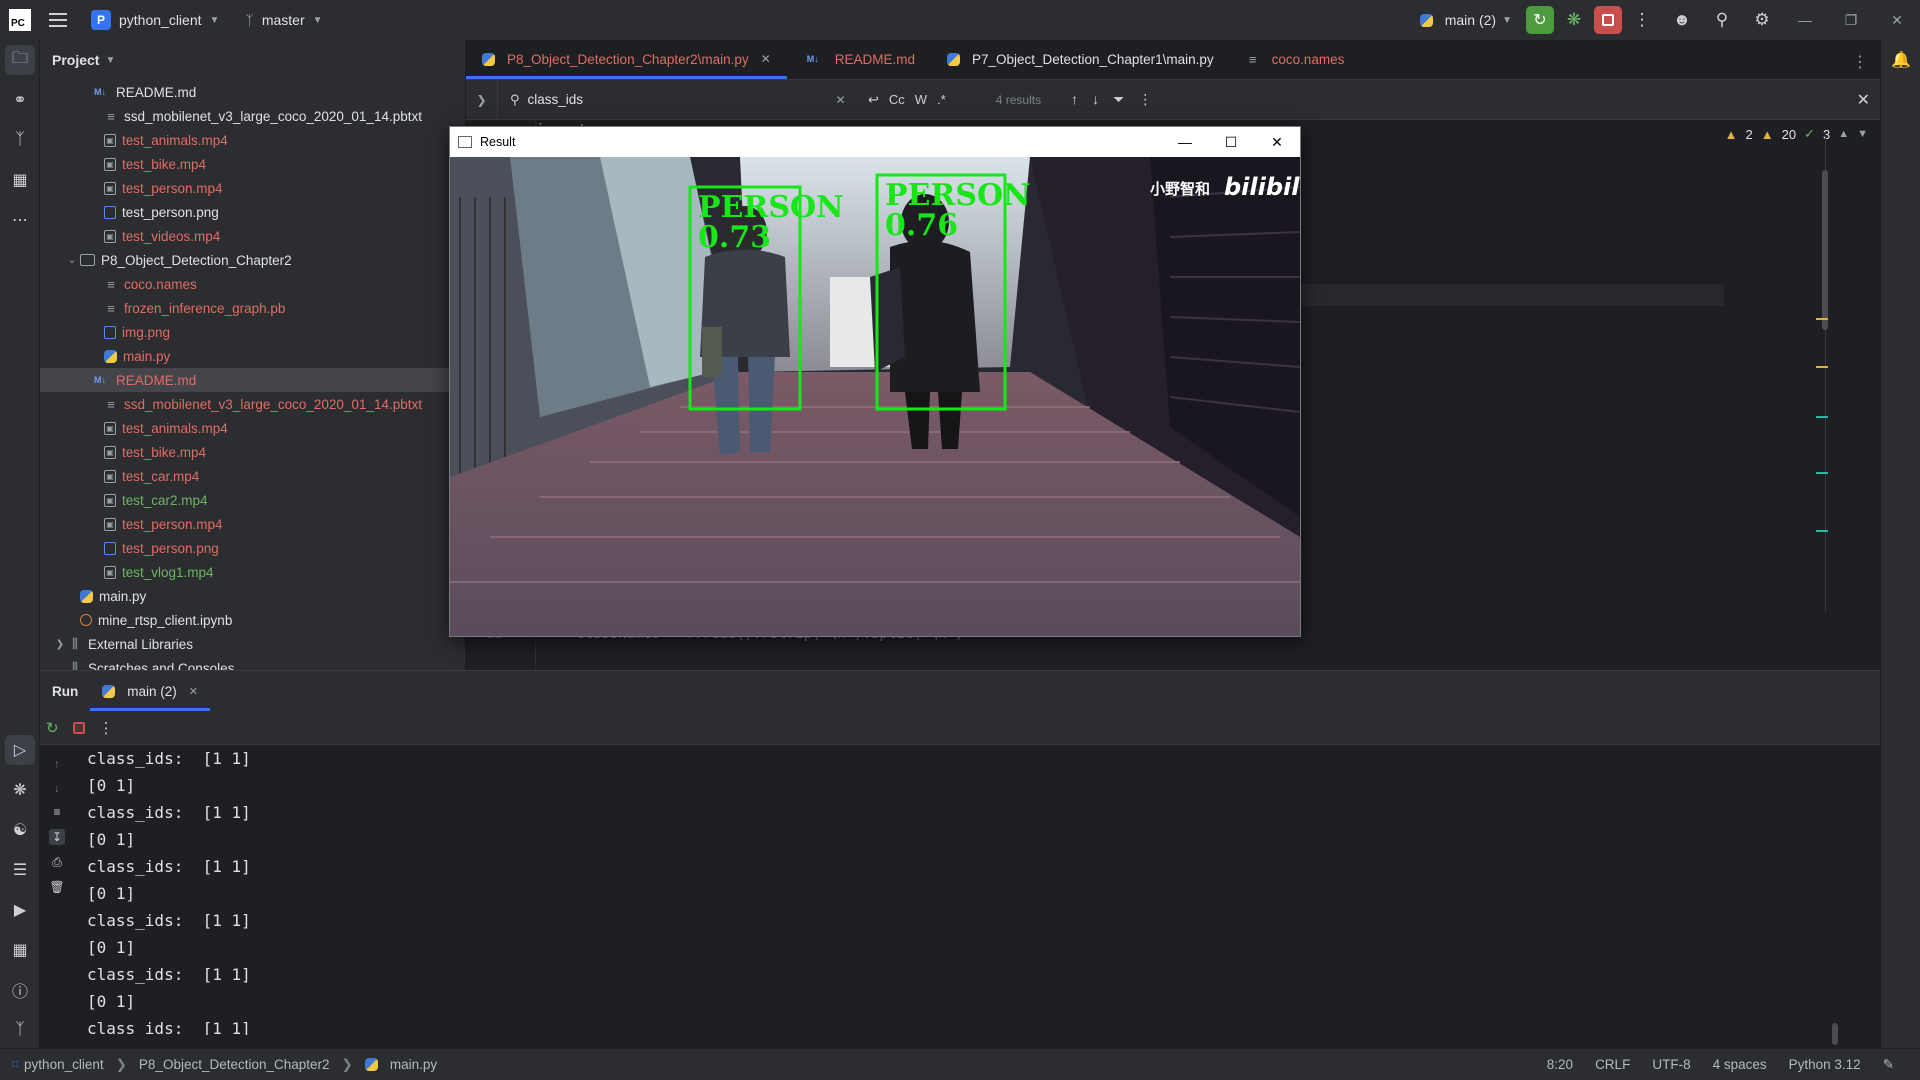 The width and height of the screenshot is (1920, 1080). Describe the element at coordinates (252, 572) in the screenshot. I see `tree-item: ▣ test_vlog1.mp4` at that location.